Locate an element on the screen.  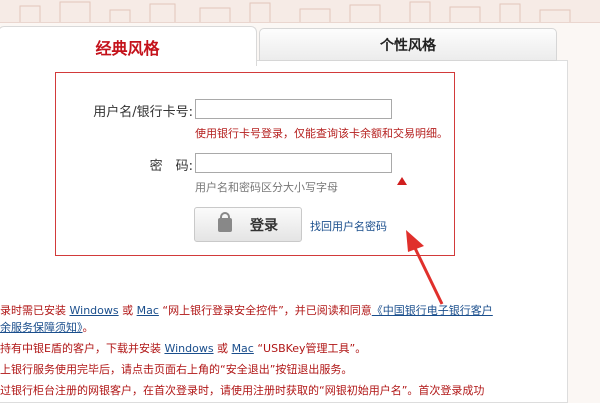
top-banner is located at coordinates (300, 11).